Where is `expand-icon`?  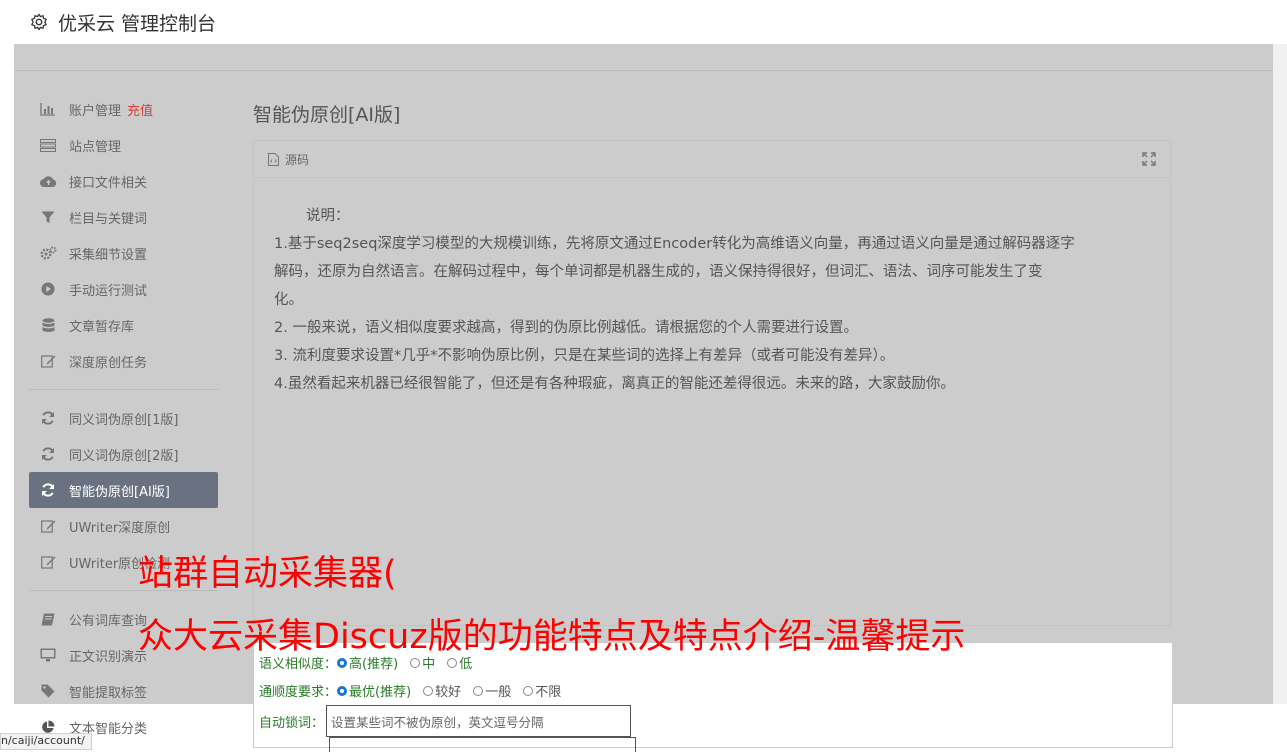 expand-icon is located at coordinates (1149, 159).